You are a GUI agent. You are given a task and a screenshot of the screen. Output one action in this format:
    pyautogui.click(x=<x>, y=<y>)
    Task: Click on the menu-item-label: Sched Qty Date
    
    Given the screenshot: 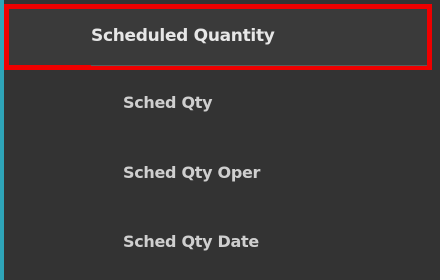 What is the action you would take?
    pyautogui.click(x=191, y=241)
    